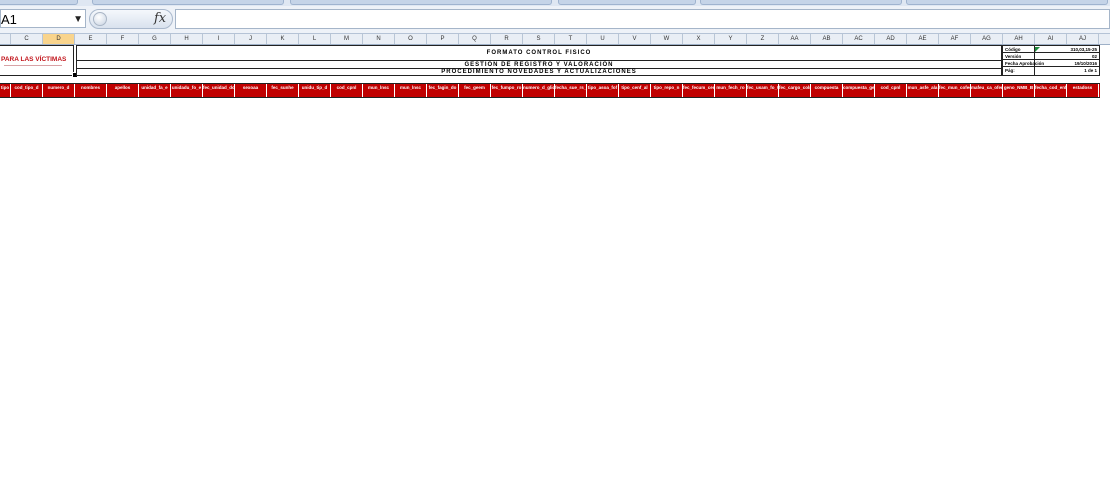 This screenshot has width=1110, height=491. Describe the element at coordinates (443, 39) in the screenshot. I see `column-header-p: P` at that location.